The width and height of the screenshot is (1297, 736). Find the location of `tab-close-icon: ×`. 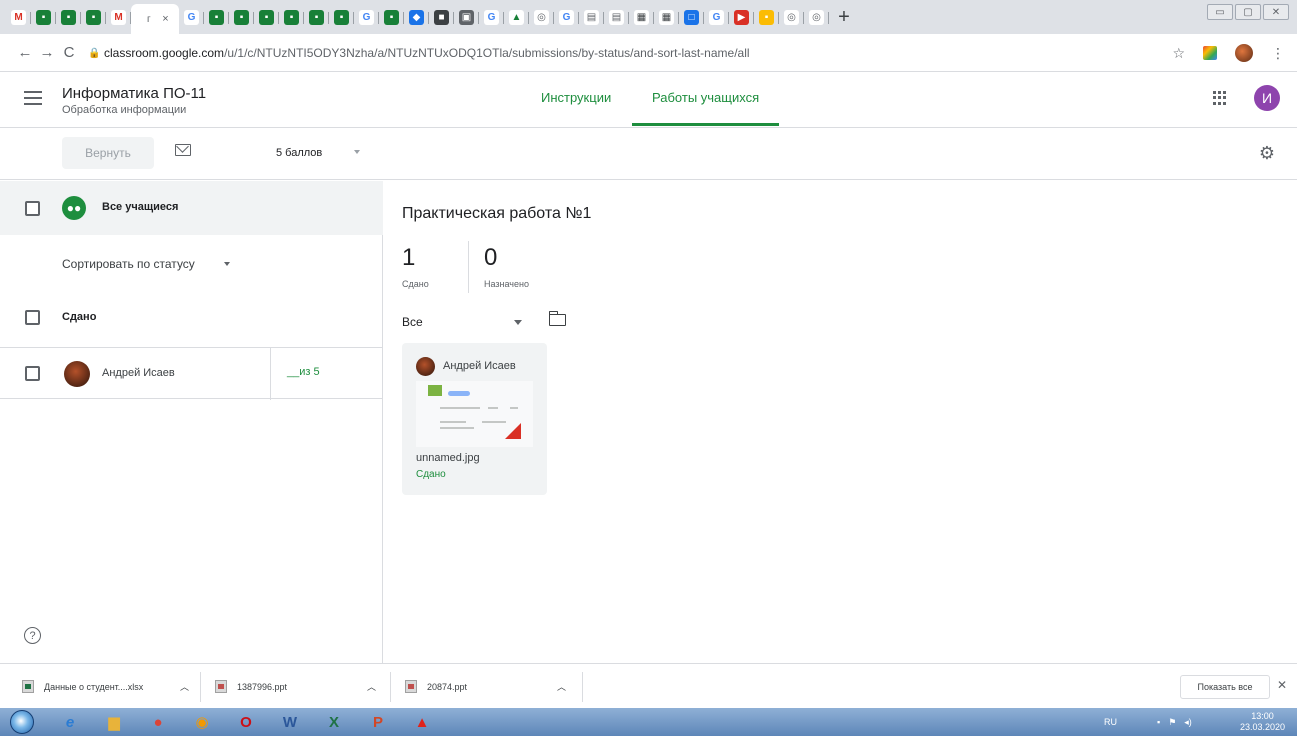

tab-close-icon: × is located at coordinates (165, 19).